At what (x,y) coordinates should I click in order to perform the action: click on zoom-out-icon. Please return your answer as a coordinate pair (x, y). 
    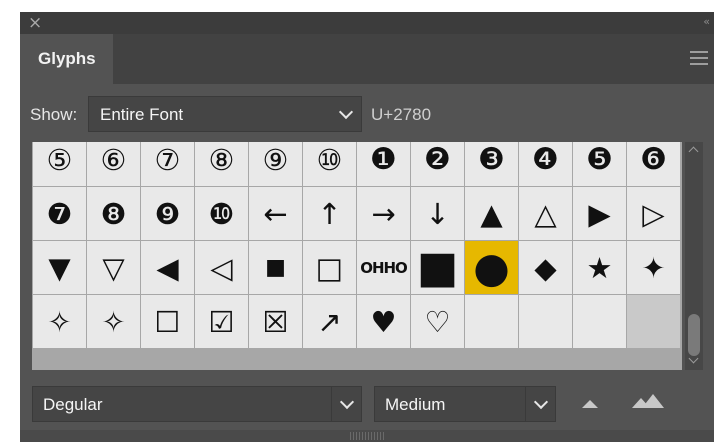
    Looking at the image, I should click on (590, 403).